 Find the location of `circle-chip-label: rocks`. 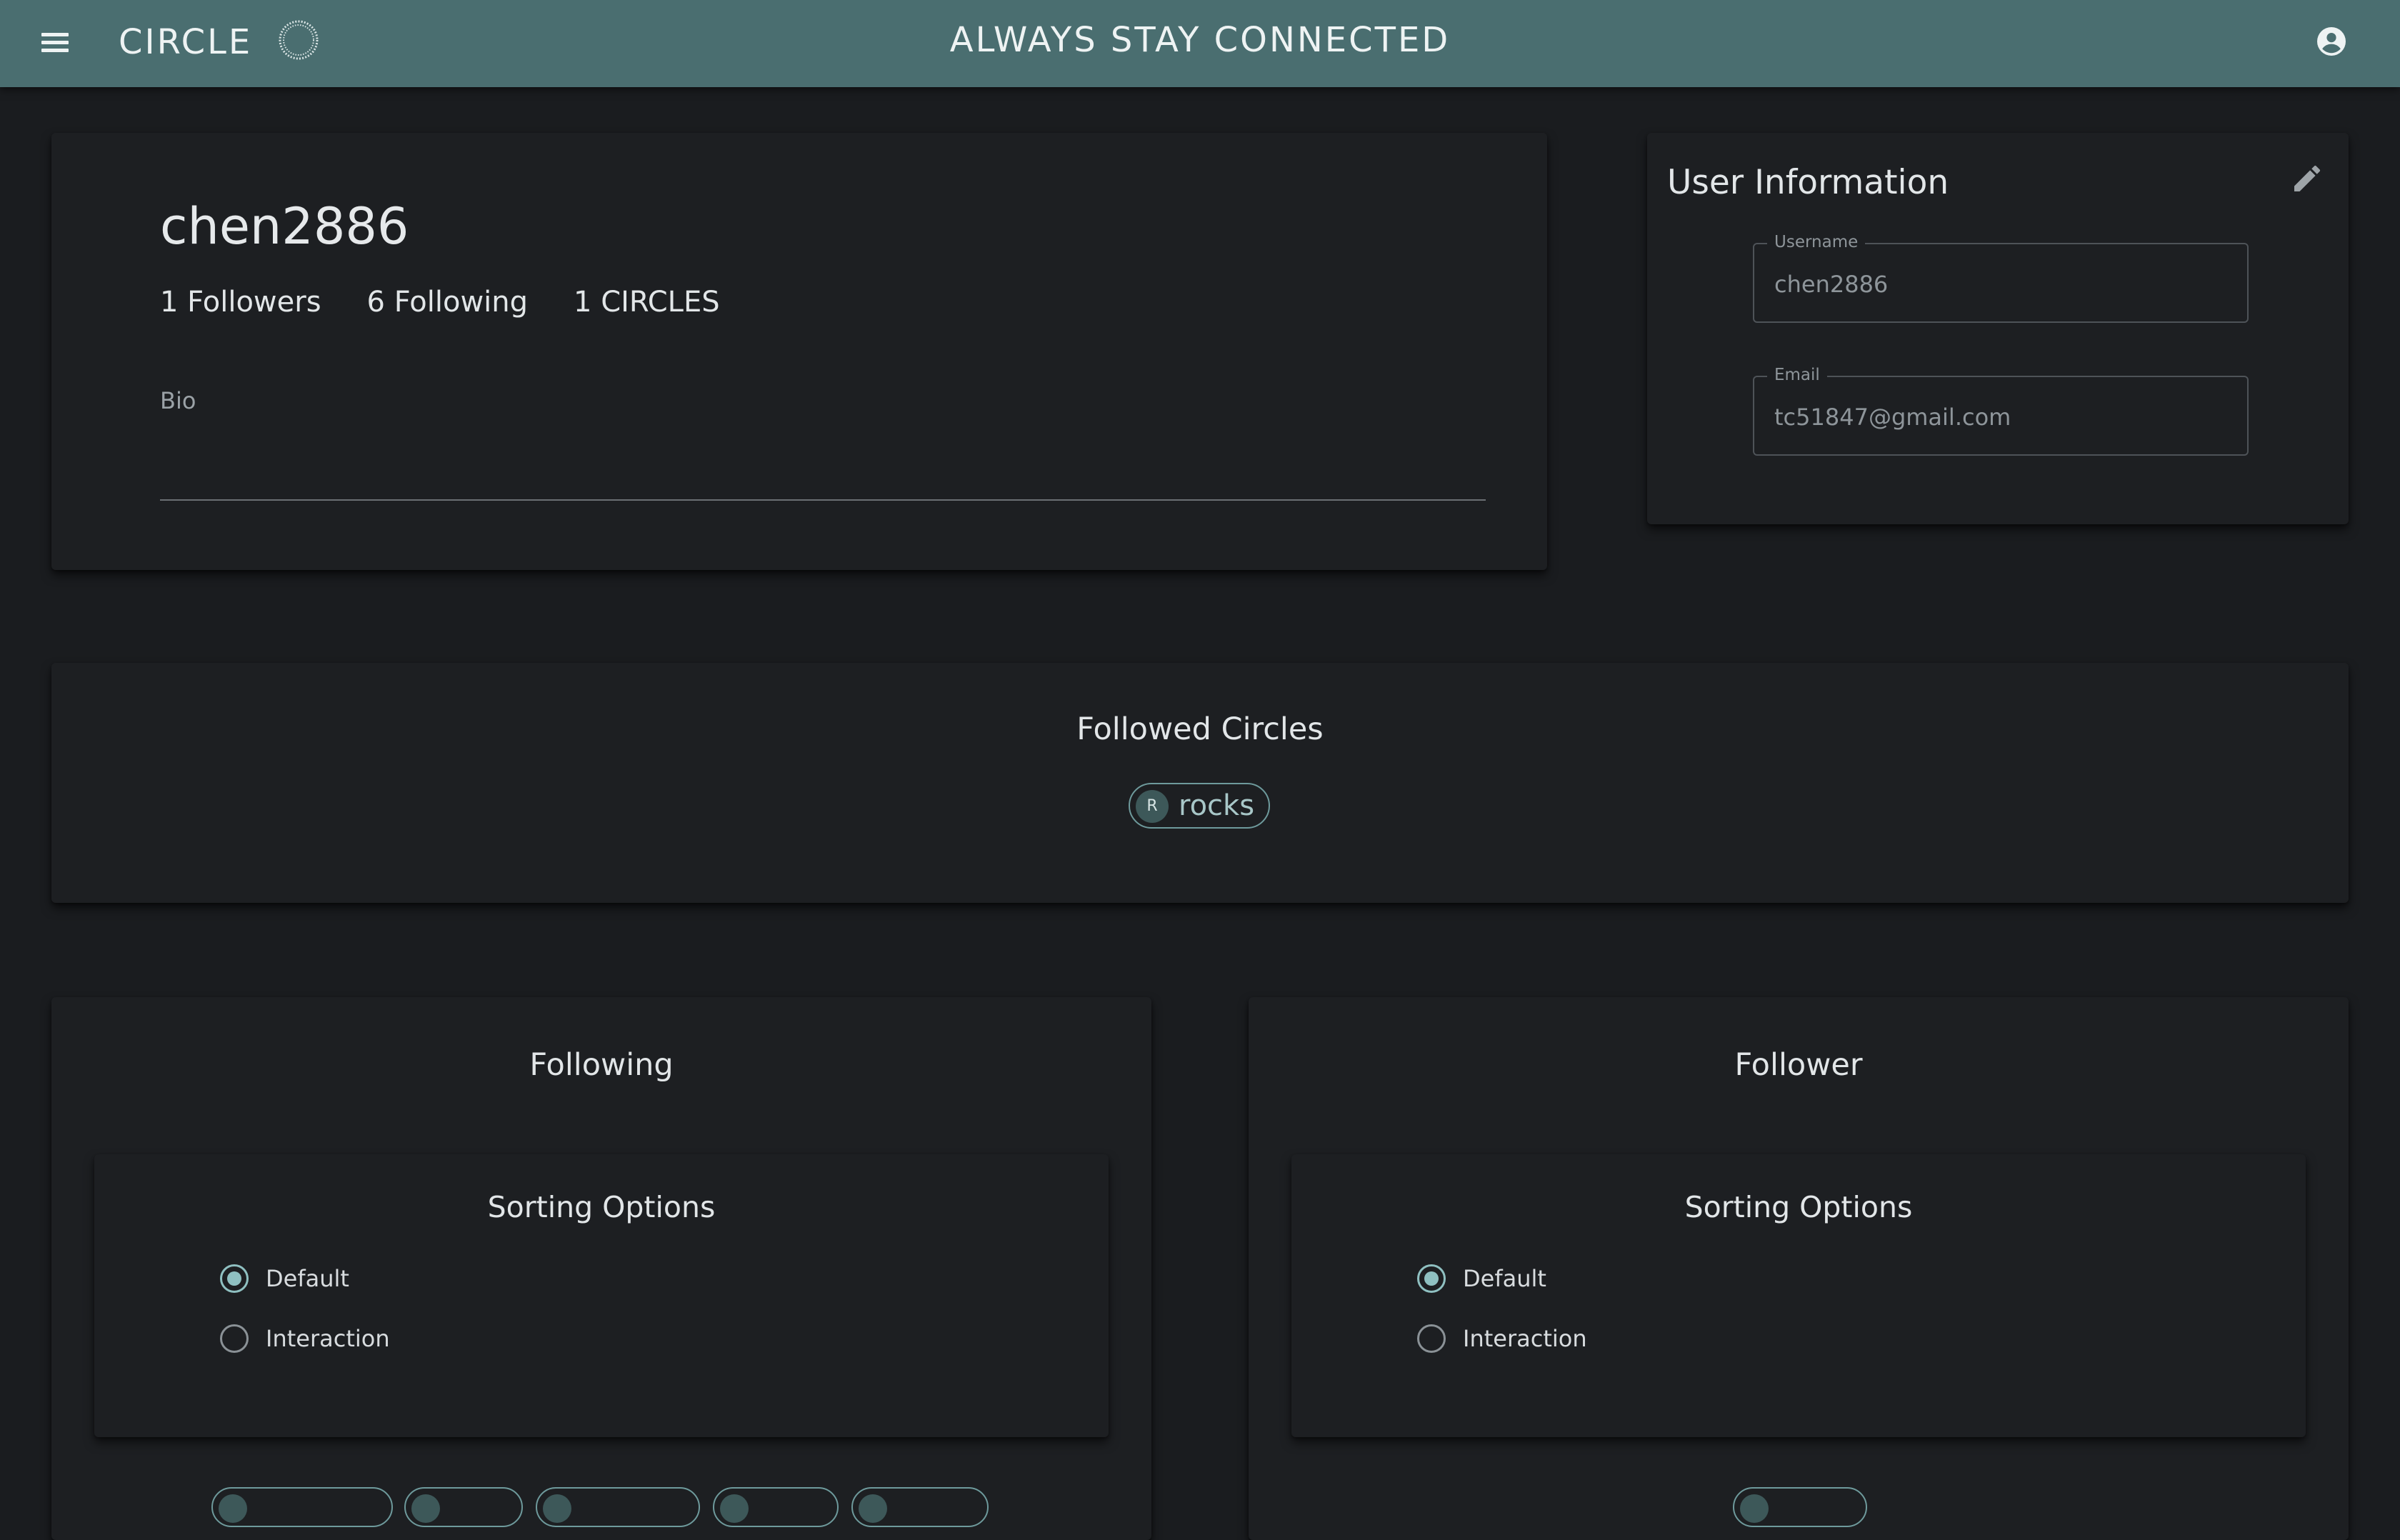

circle-chip-label: rocks is located at coordinates (1217, 805).